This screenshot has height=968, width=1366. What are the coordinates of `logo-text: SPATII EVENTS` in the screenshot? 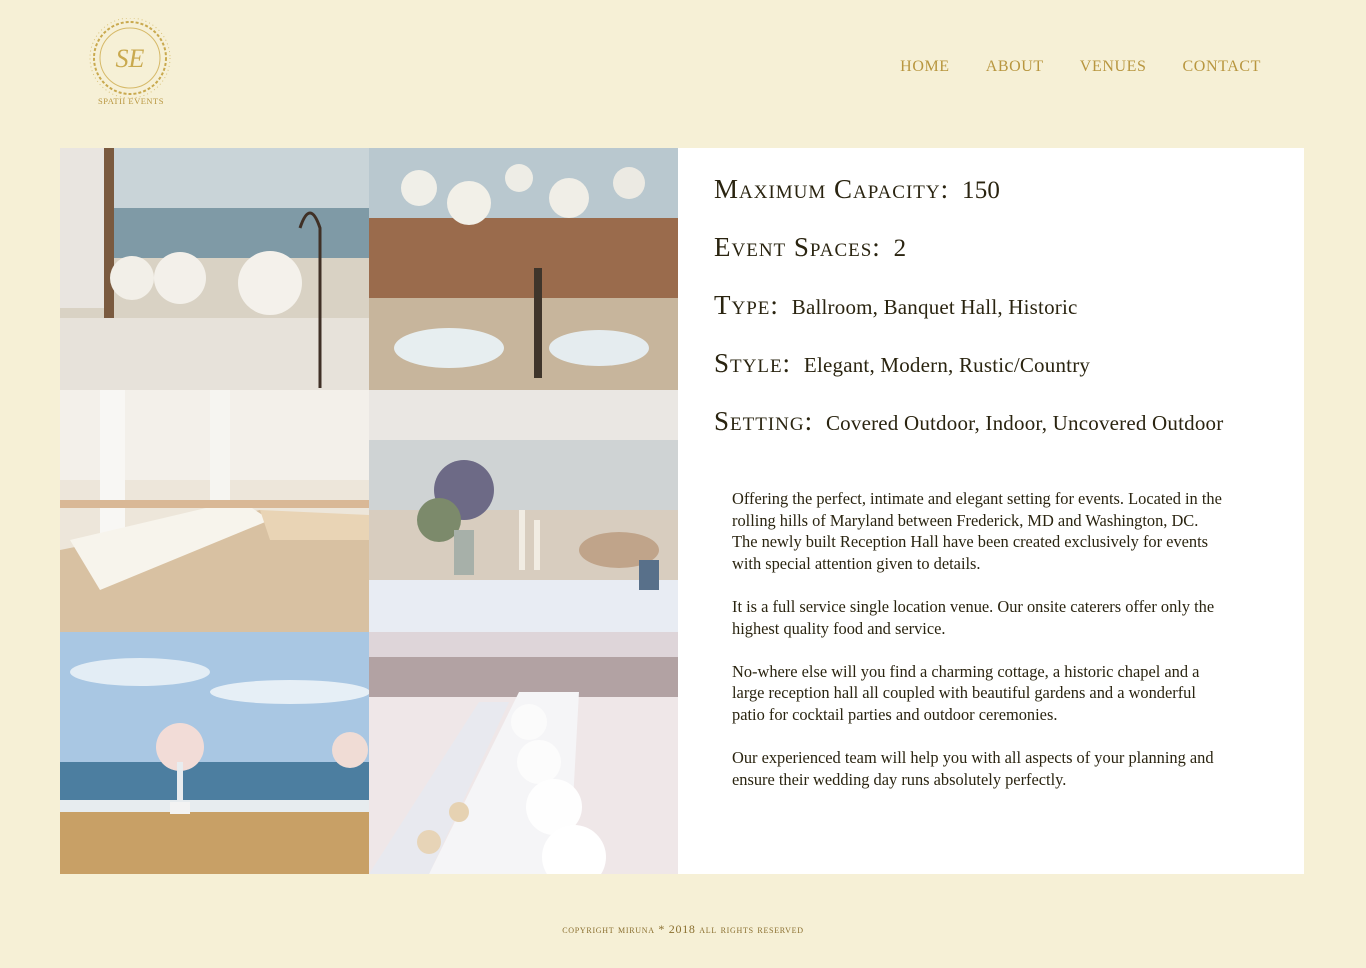 It's located at (131, 101).